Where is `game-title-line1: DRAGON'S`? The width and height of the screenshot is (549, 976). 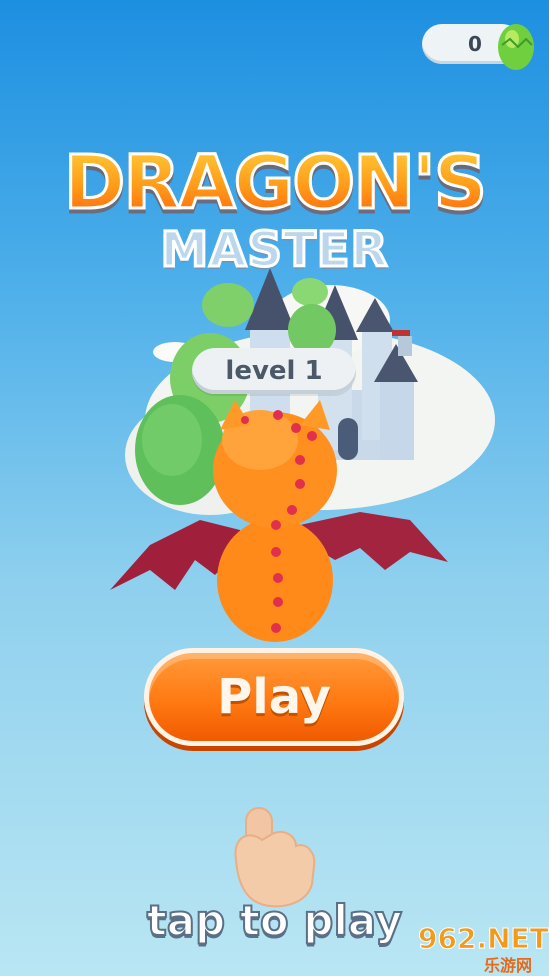 game-title-line1: DRAGON'S is located at coordinates (274, 183).